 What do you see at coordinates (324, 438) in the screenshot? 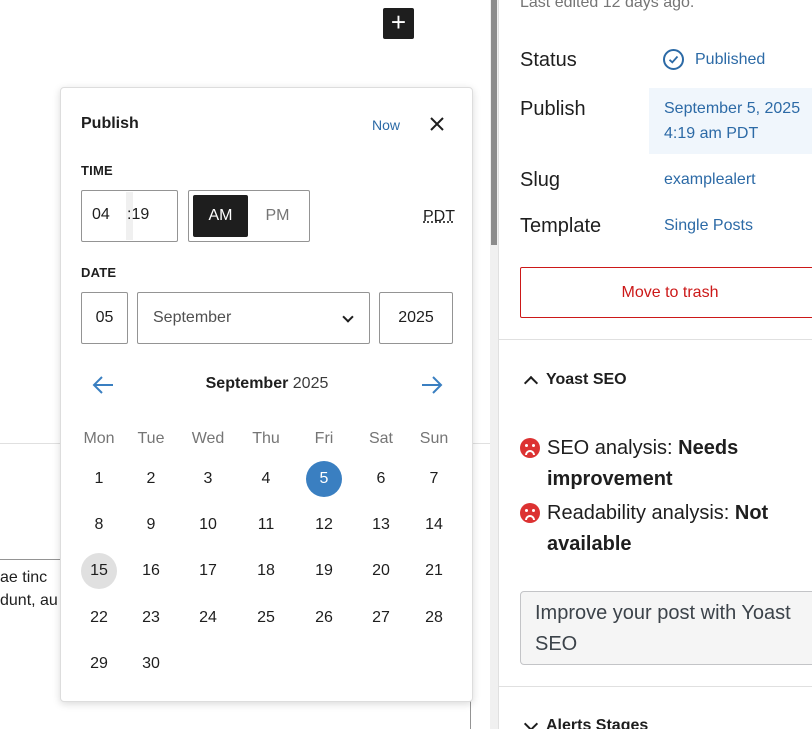
I see `weekday-label: Fri` at bounding box center [324, 438].